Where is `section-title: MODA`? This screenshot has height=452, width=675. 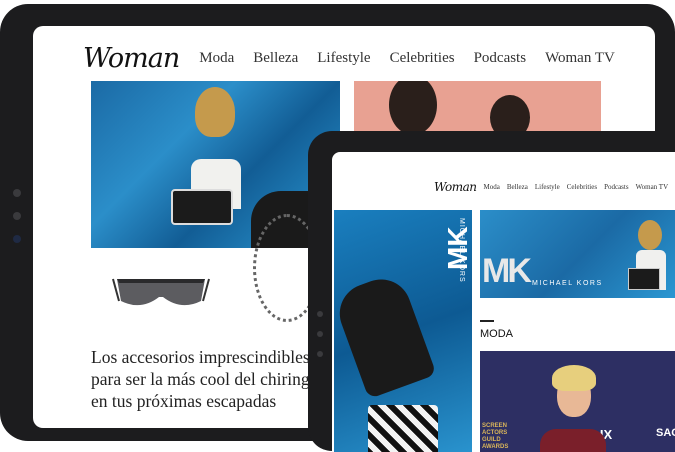
section-title: MODA is located at coordinates (496, 334).